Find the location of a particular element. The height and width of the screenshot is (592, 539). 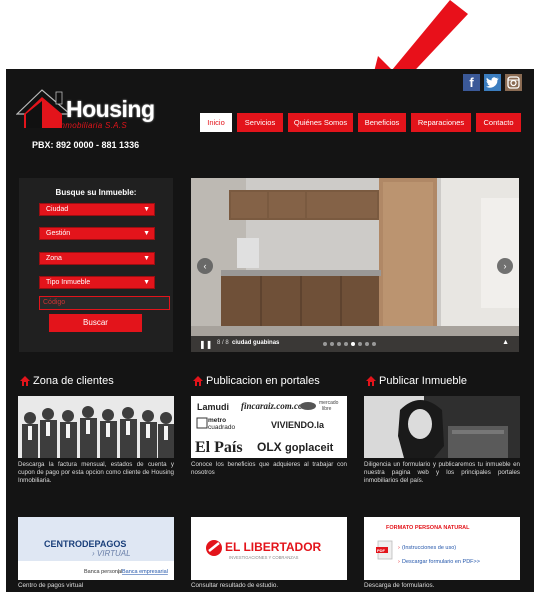

svg-text: Banca personal is located at coordinates (103, 572).